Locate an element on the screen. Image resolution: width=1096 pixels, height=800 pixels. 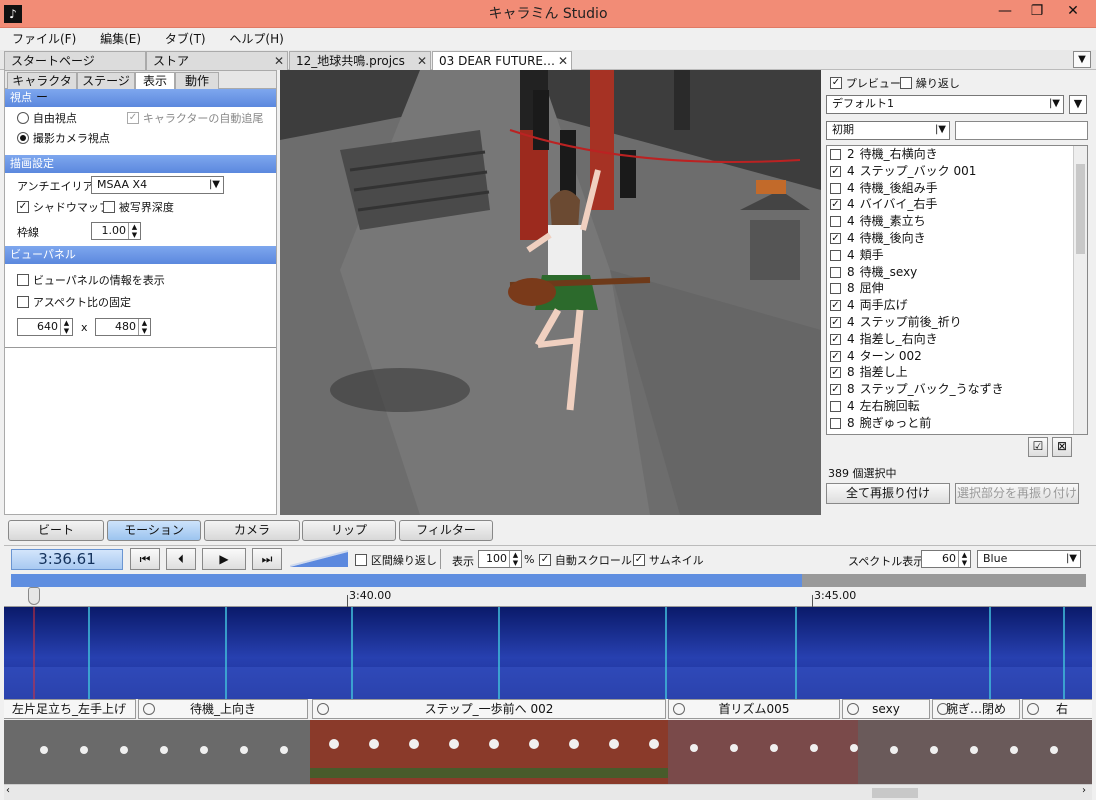
menu-tab: タブ(T) is located at coordinates (185, 39).